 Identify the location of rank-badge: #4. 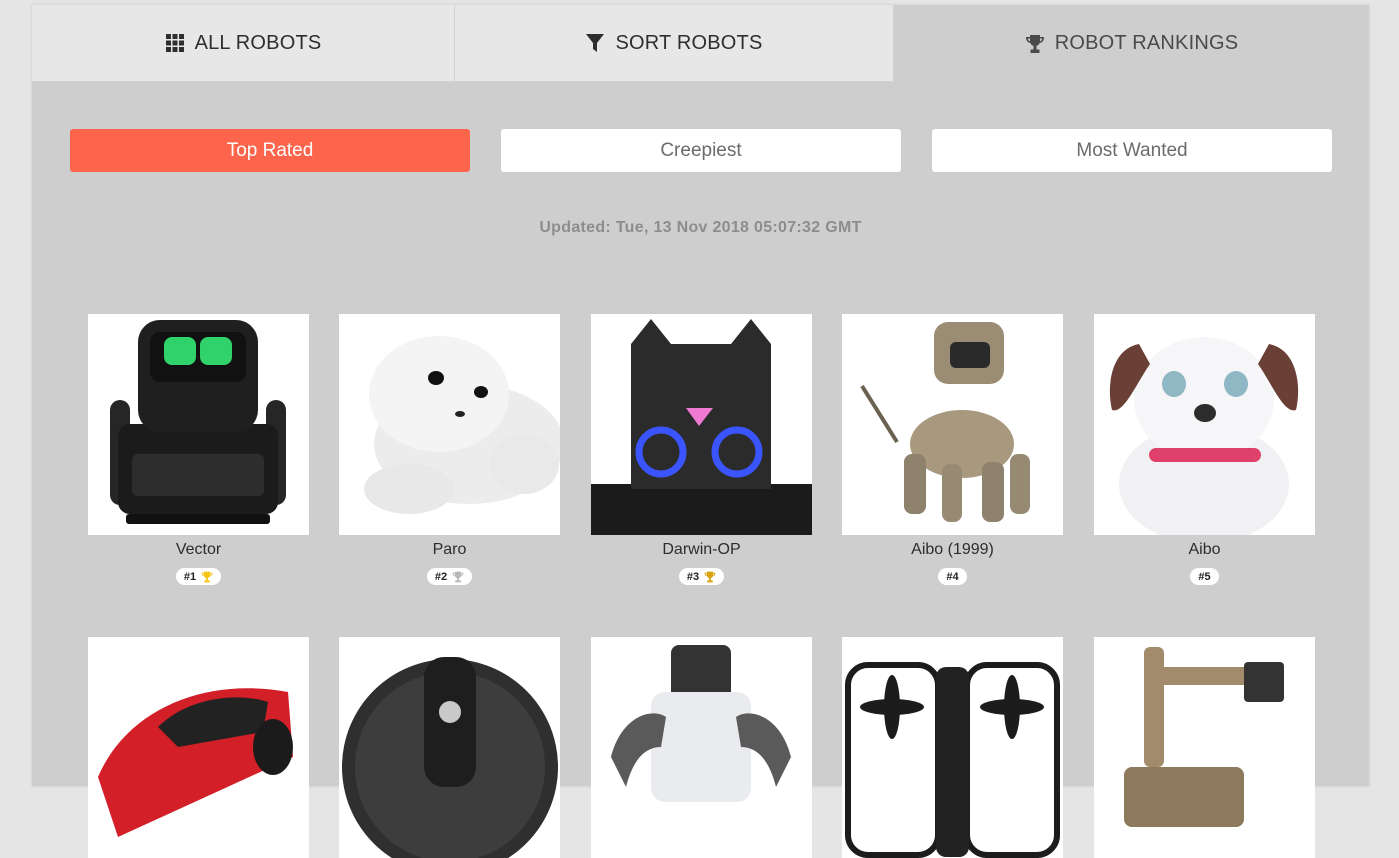
(952, 576).